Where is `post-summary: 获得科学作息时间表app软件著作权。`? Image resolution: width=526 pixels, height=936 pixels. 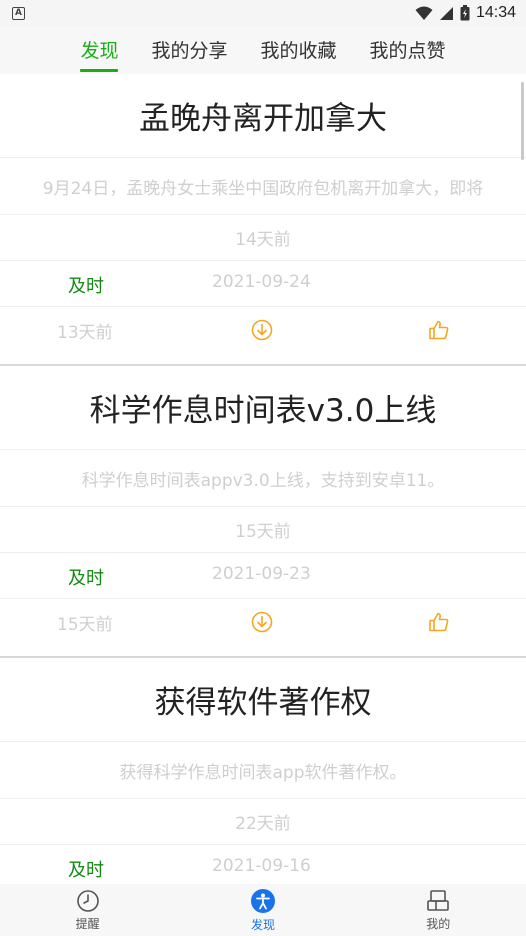 post-summary: 获得科学作息时间表app软件著作权。 is located at coordinates (263, 770).